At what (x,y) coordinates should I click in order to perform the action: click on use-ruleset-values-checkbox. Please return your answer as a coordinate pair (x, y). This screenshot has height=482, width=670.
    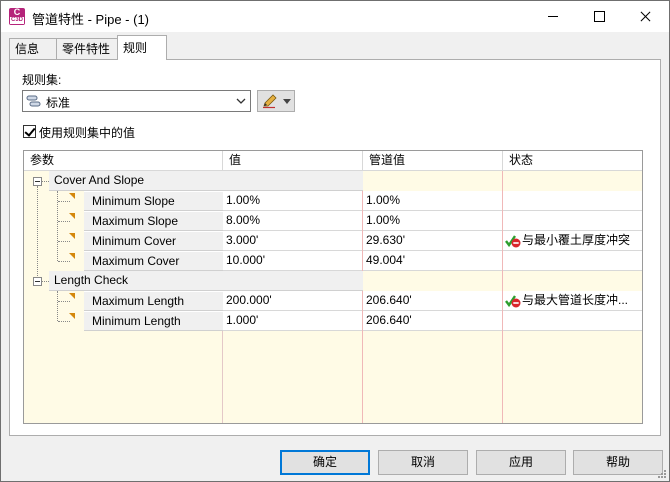
    Looking at the image, I should click on (29, 131).